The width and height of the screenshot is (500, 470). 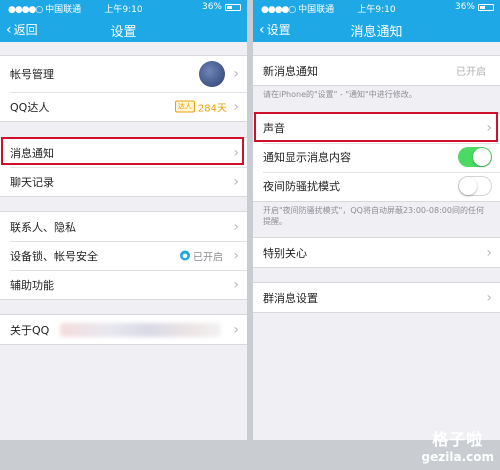 What do you see at coordinates (376, 32) in the screenshot?
I see `page-title: 消息通知` at bounding box center [376, 32].